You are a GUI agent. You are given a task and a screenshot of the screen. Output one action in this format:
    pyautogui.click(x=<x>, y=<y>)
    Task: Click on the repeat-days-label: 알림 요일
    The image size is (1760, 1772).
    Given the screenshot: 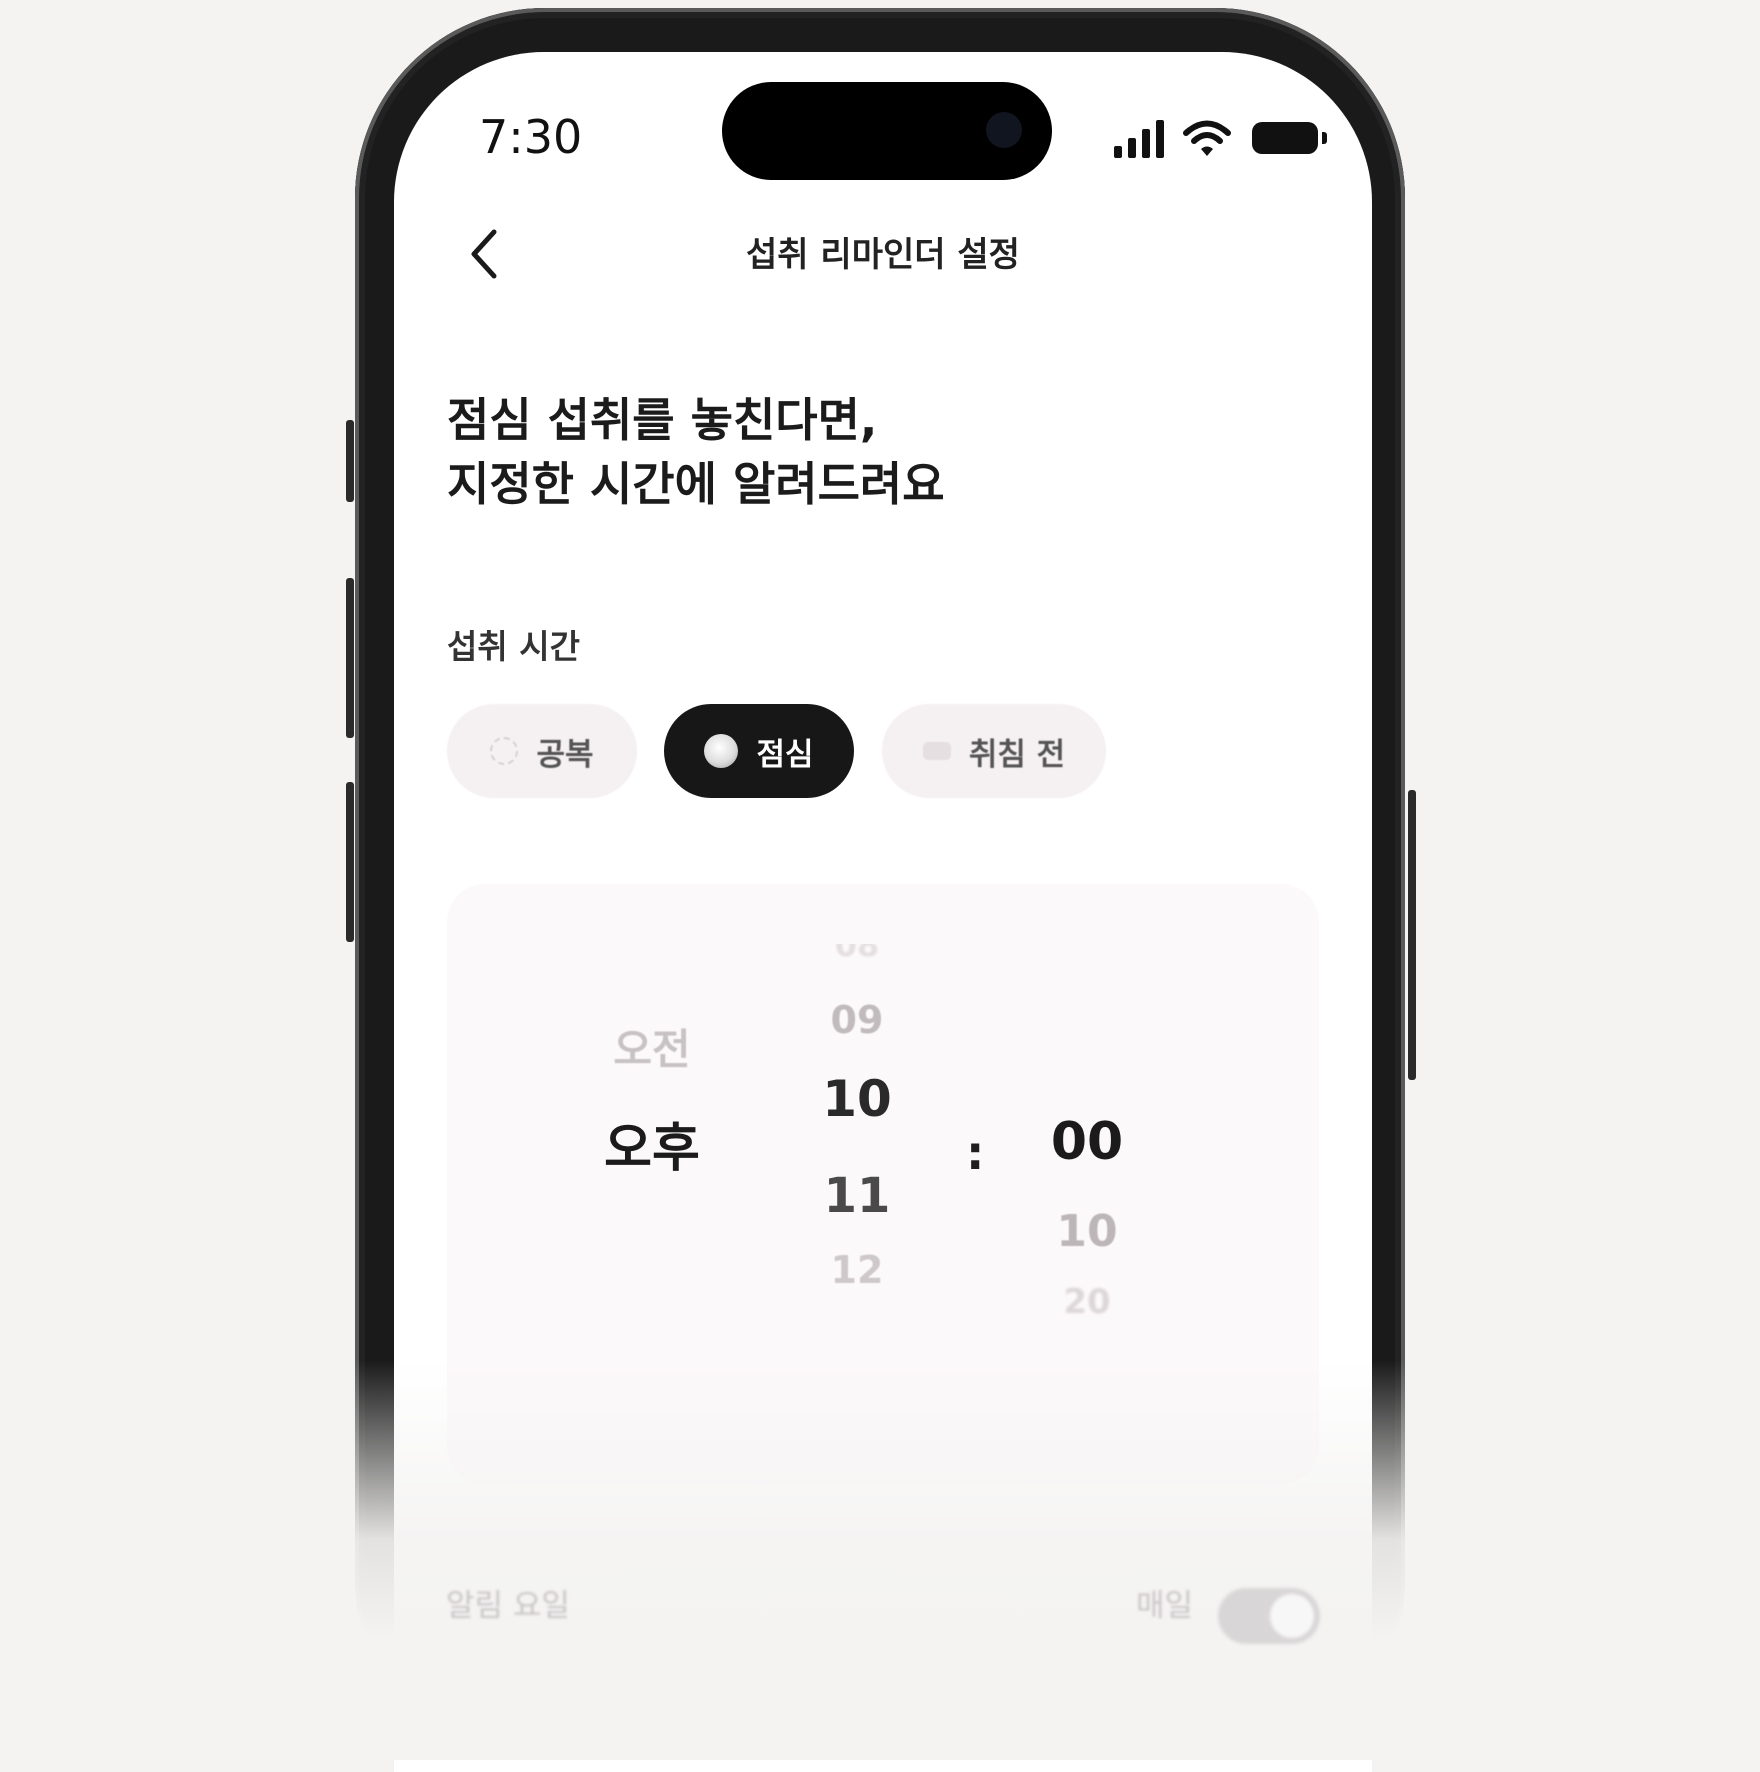 What is the action you would take?
    pyautogui.click(x=508, y=1606)
    